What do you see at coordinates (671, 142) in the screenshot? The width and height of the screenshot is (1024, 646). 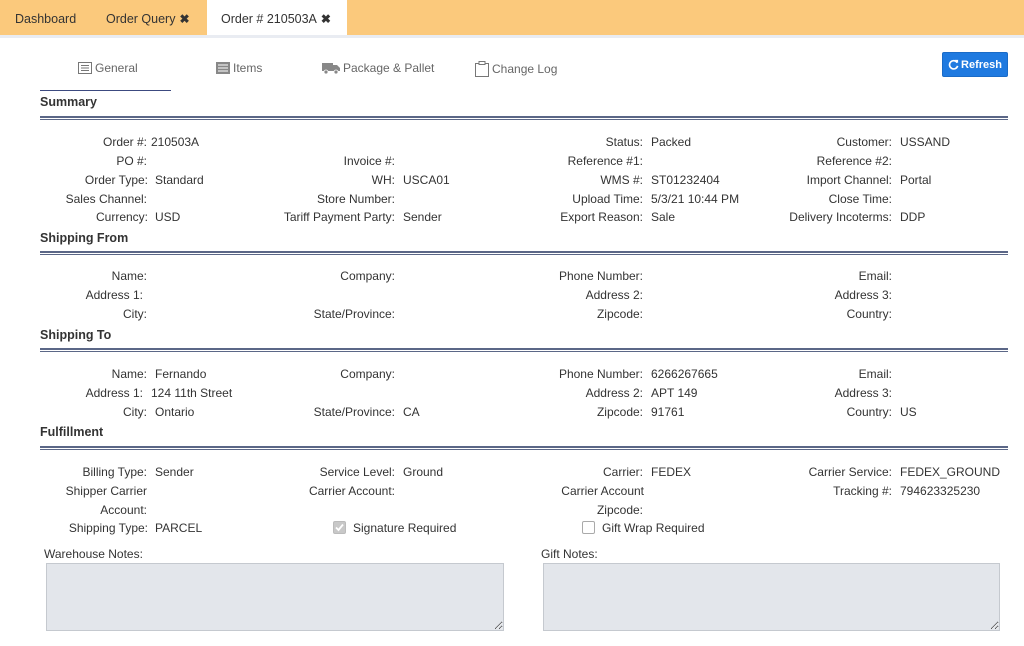 I see `status-value: Packed` at bounding box center [671, 142].